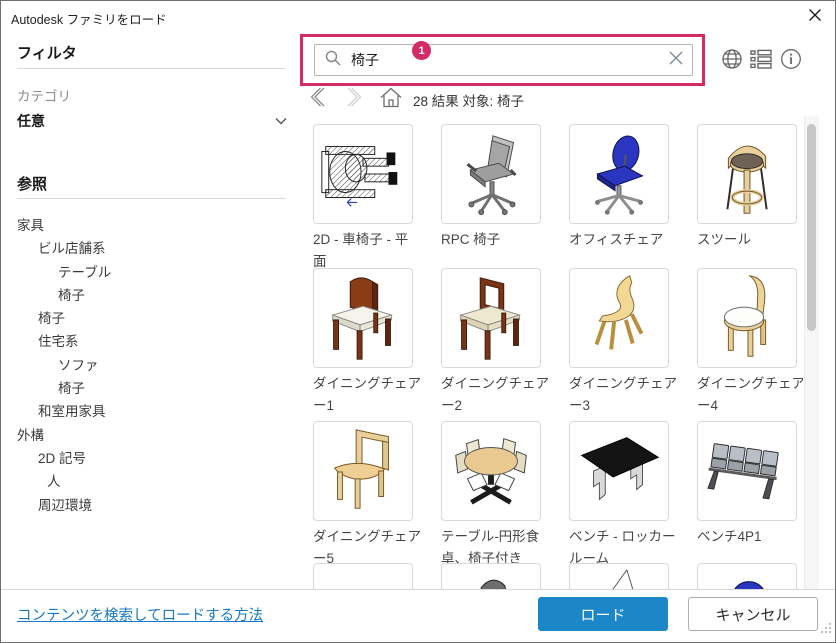  I want to click on back-button, so click(317, 99).